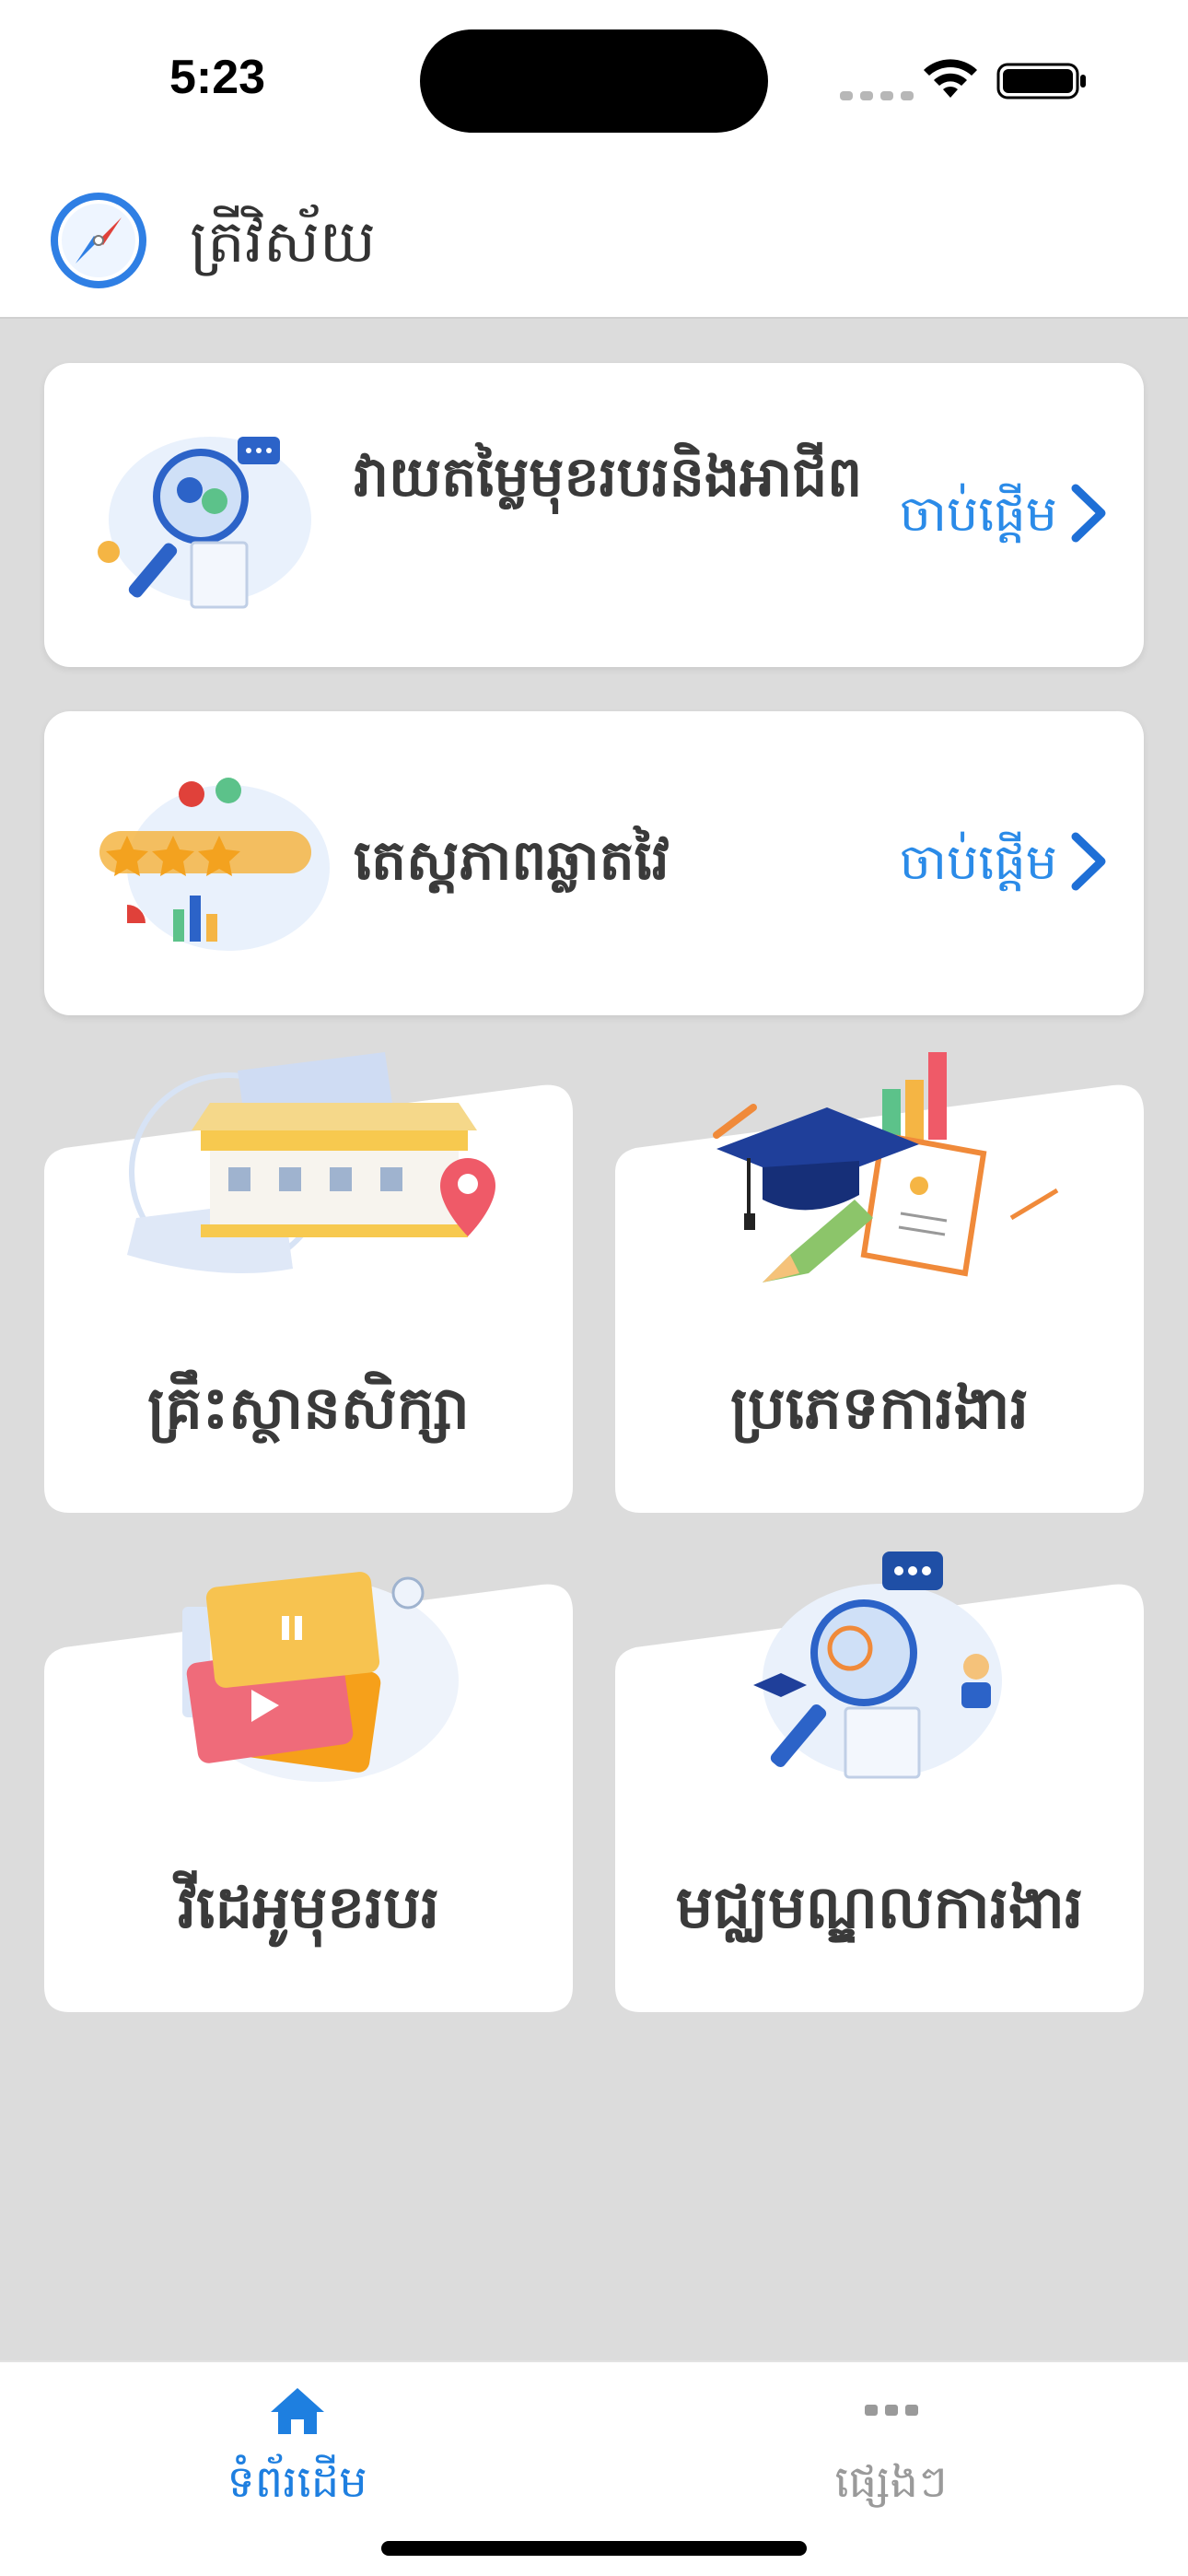  What do you see at coordinates (594, 2548) in the screenshot?
I see `home-indicator` at bounding box center [594, 2548].